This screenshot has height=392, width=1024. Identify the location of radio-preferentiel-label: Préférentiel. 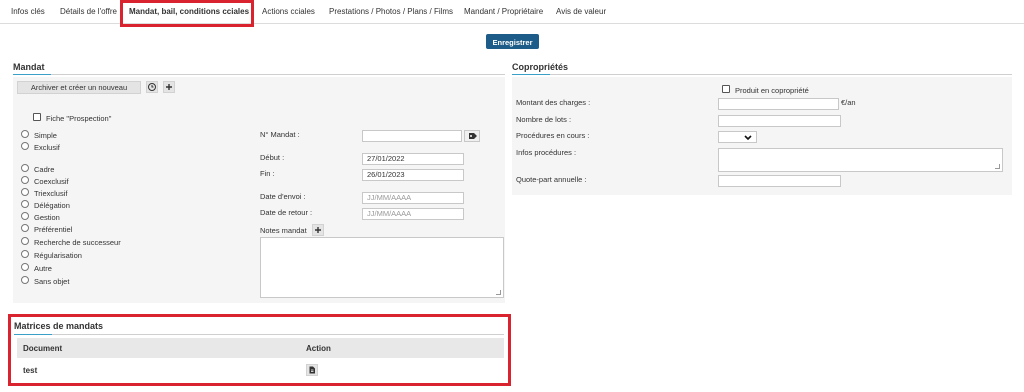
(53, 229).